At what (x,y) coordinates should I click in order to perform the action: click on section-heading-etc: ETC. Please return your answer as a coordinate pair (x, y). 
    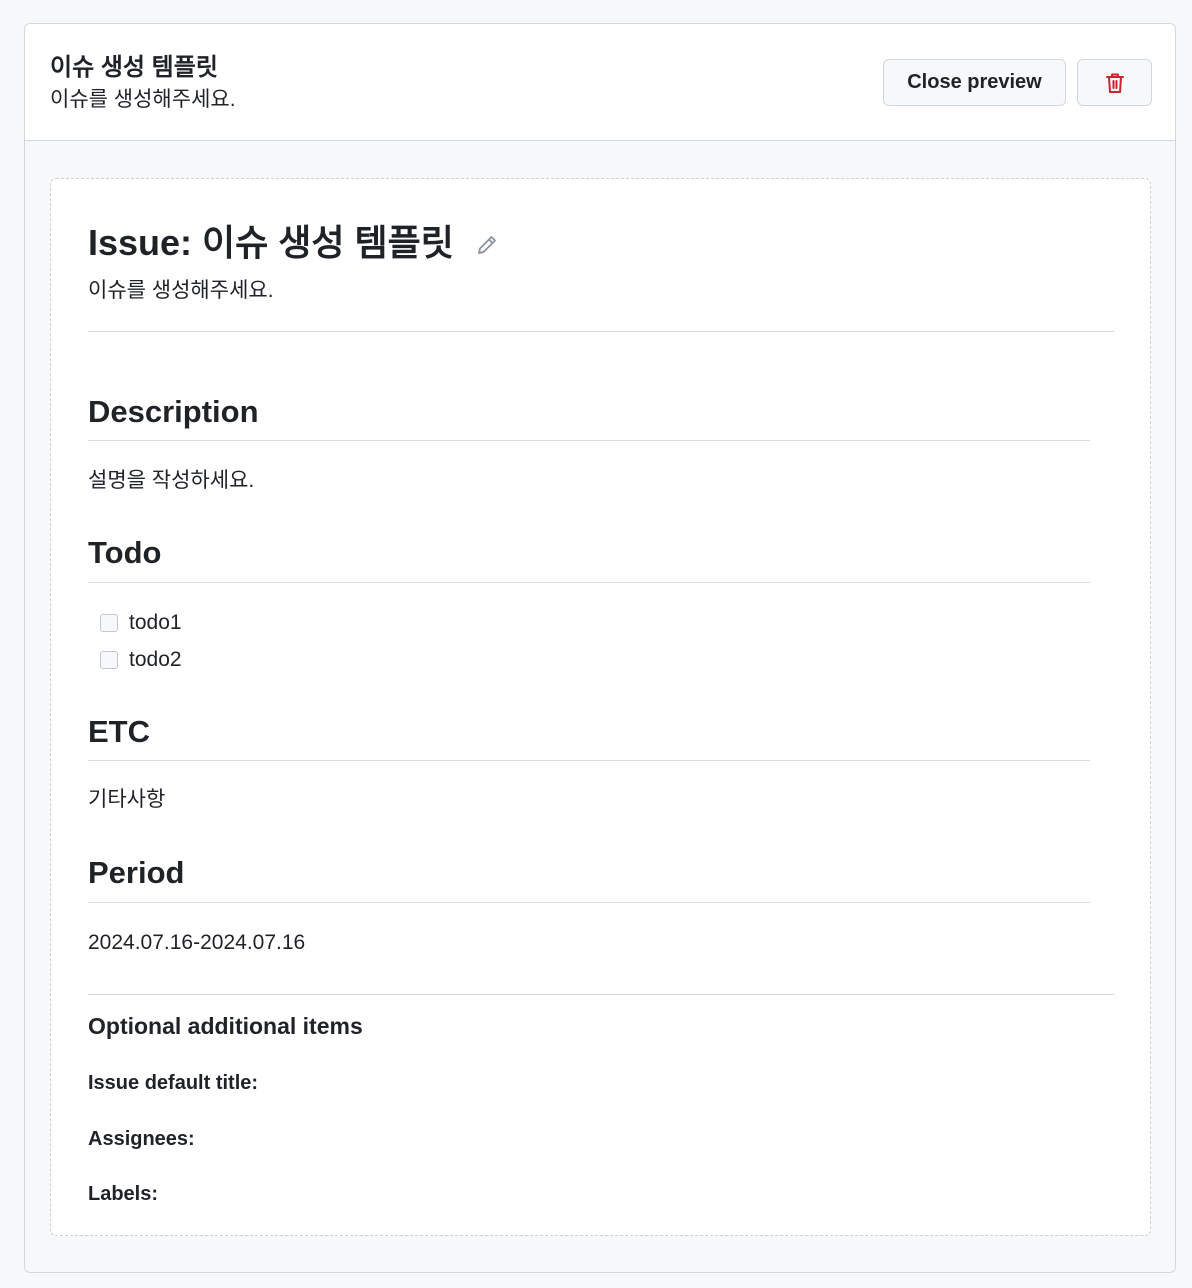
    Looking at the image, I should click on (119, 731).